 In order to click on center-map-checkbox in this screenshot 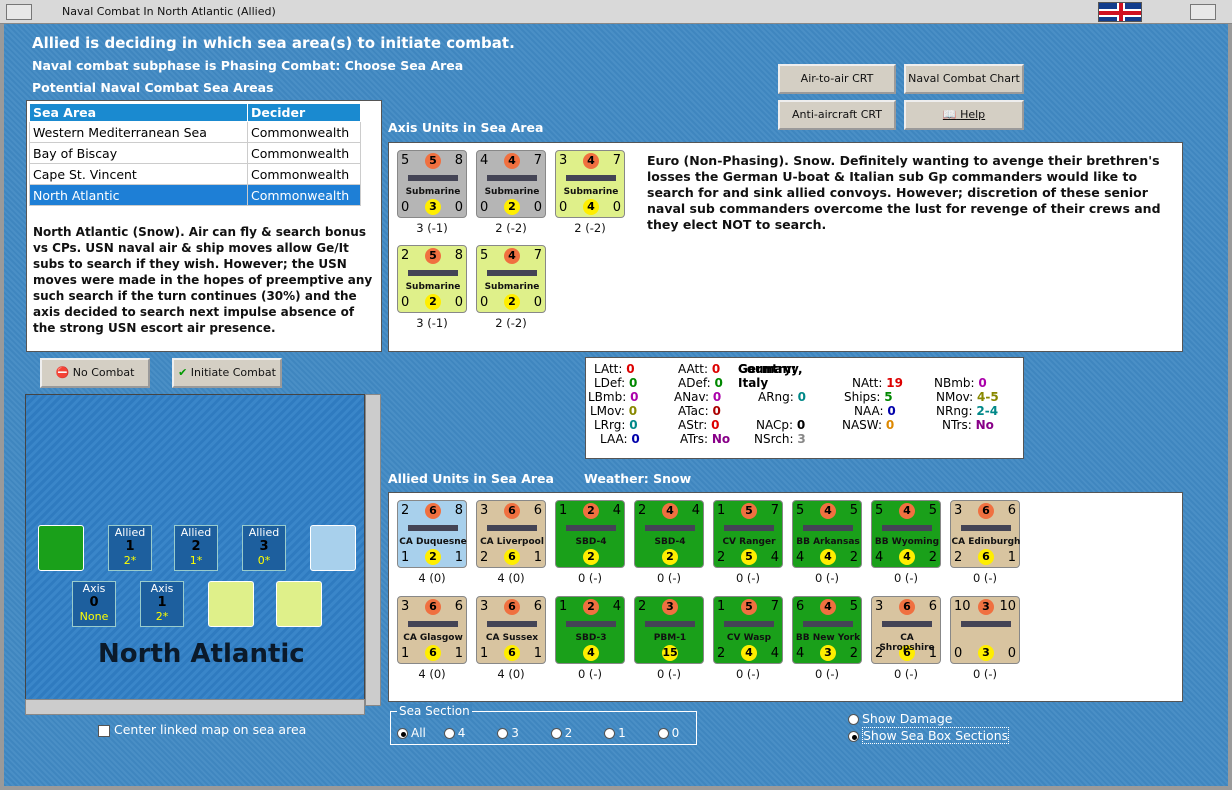, I will do `click(104, 730)`.